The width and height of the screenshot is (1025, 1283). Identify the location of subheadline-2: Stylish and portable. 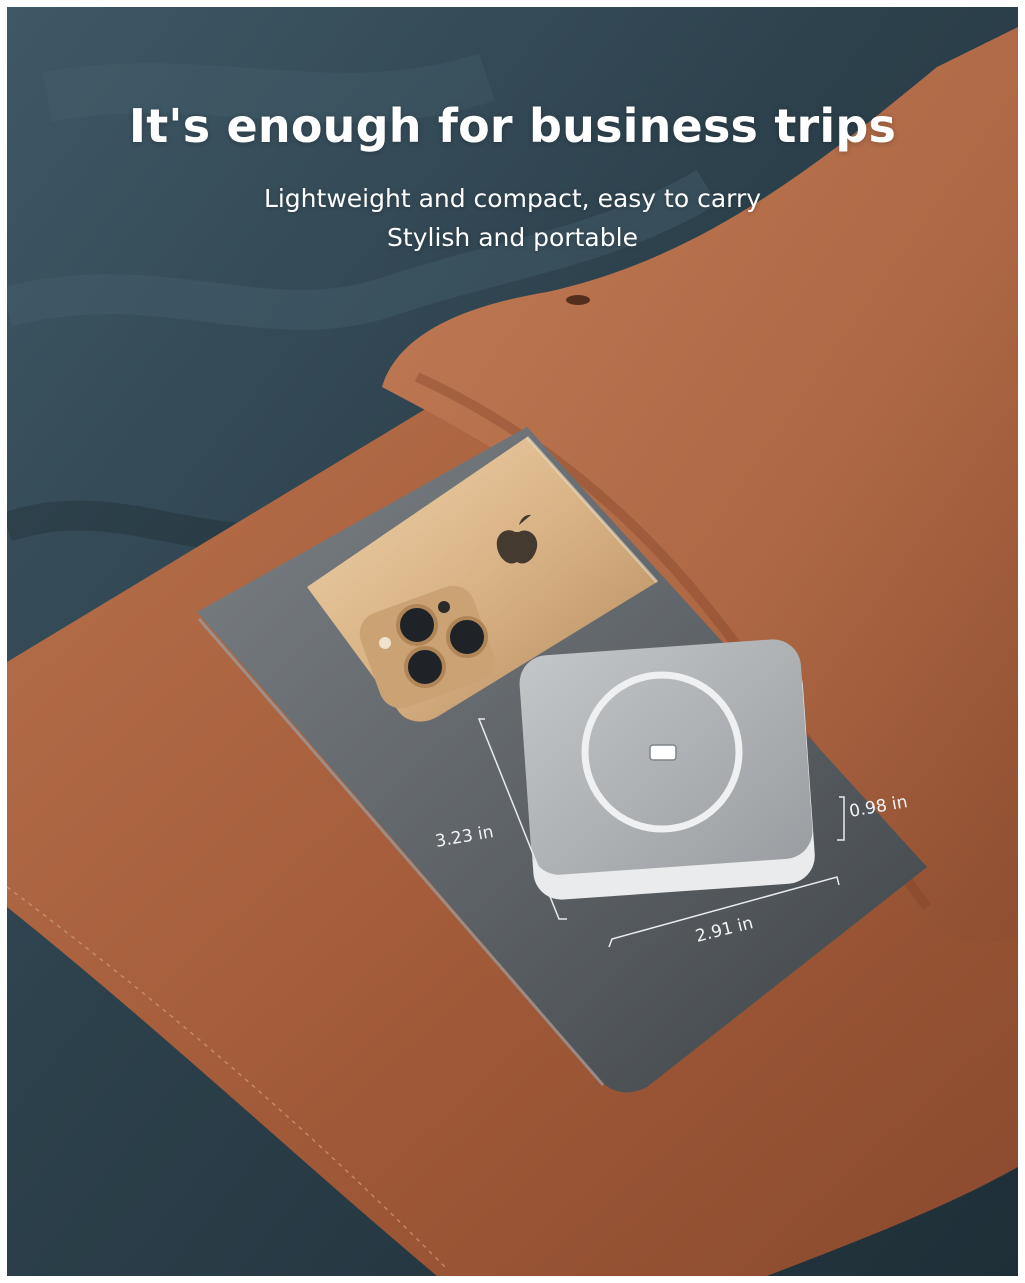
(512, 237).